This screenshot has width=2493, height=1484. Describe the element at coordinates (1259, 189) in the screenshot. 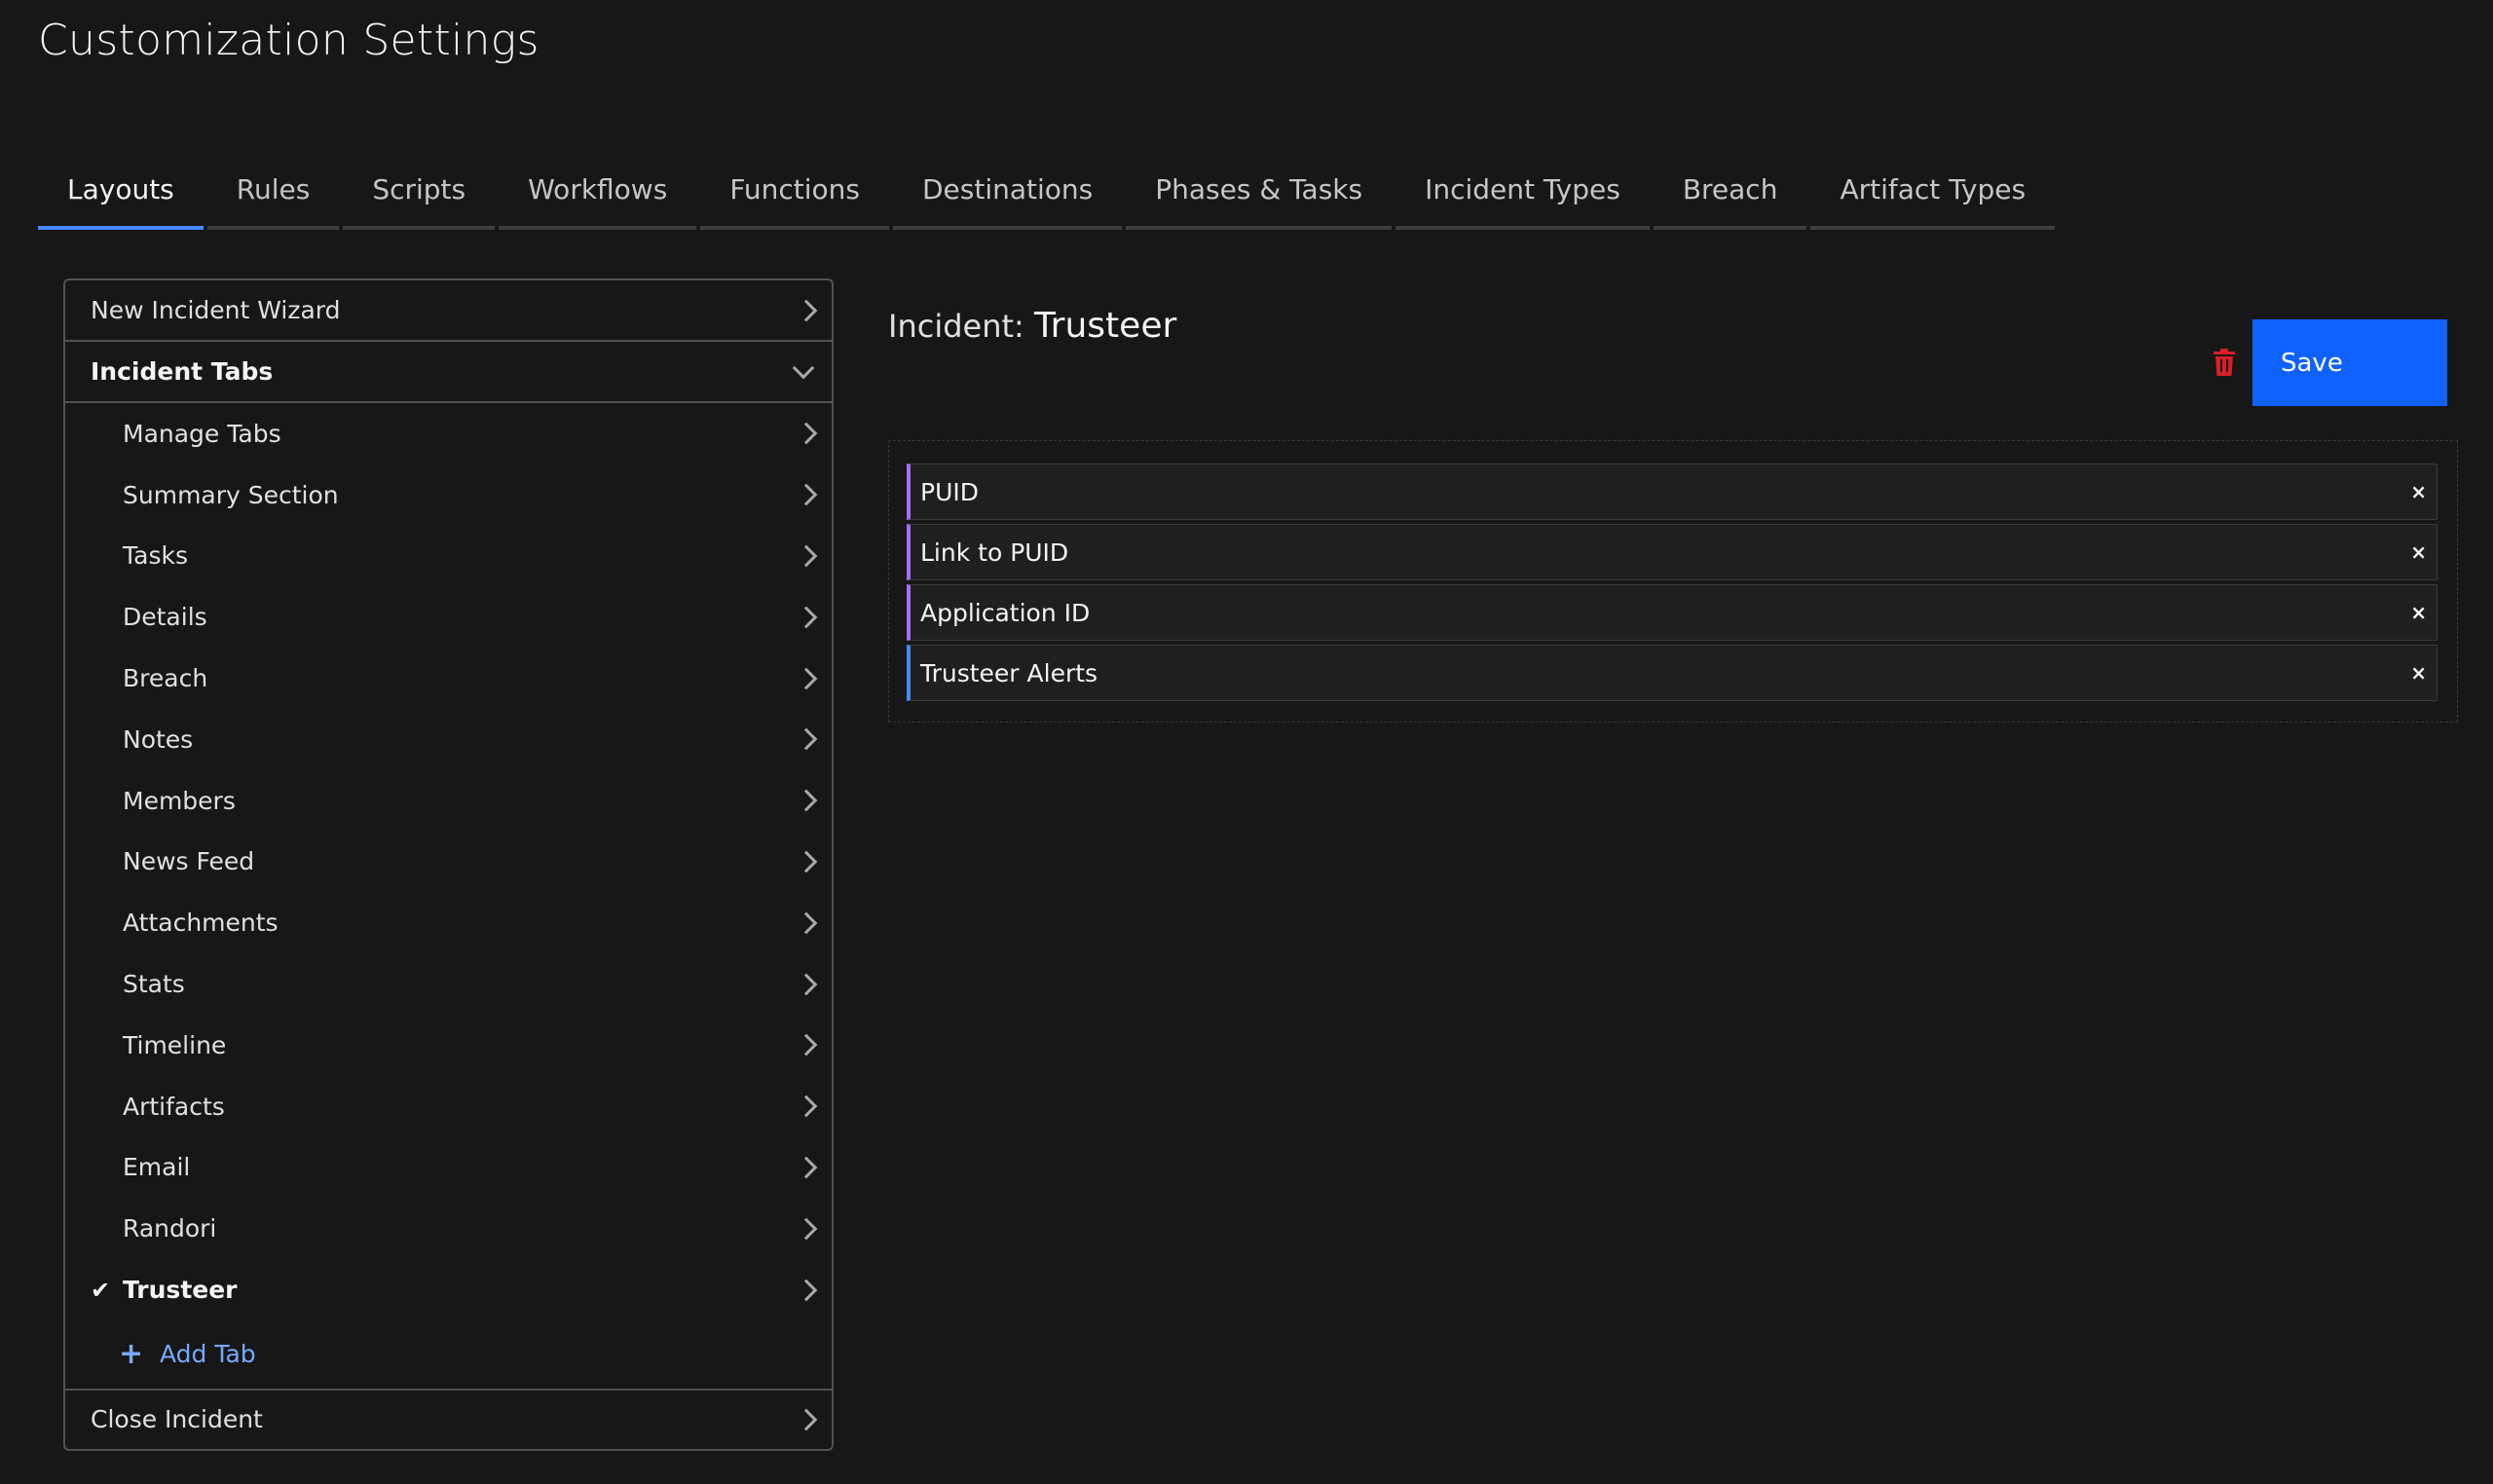

I see `tab-label: Phases & Tasks` at that location.